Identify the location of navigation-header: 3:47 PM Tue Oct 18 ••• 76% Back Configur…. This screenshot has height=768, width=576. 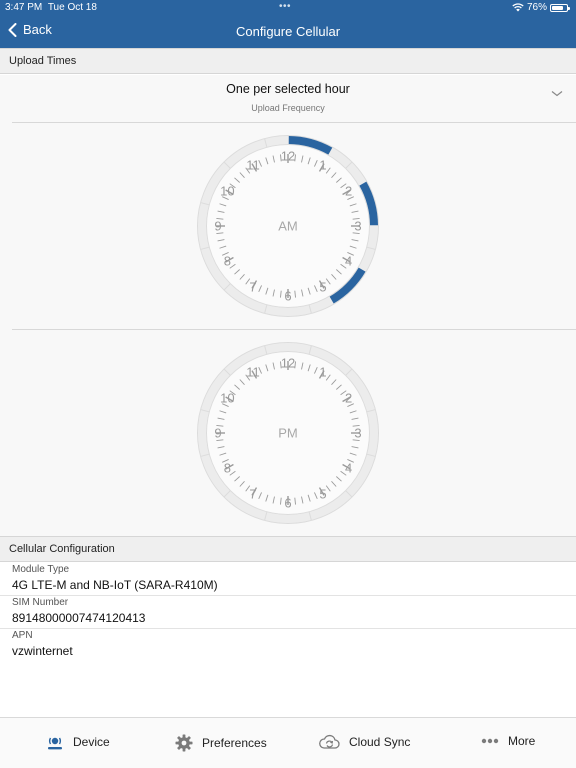
(288, 24).